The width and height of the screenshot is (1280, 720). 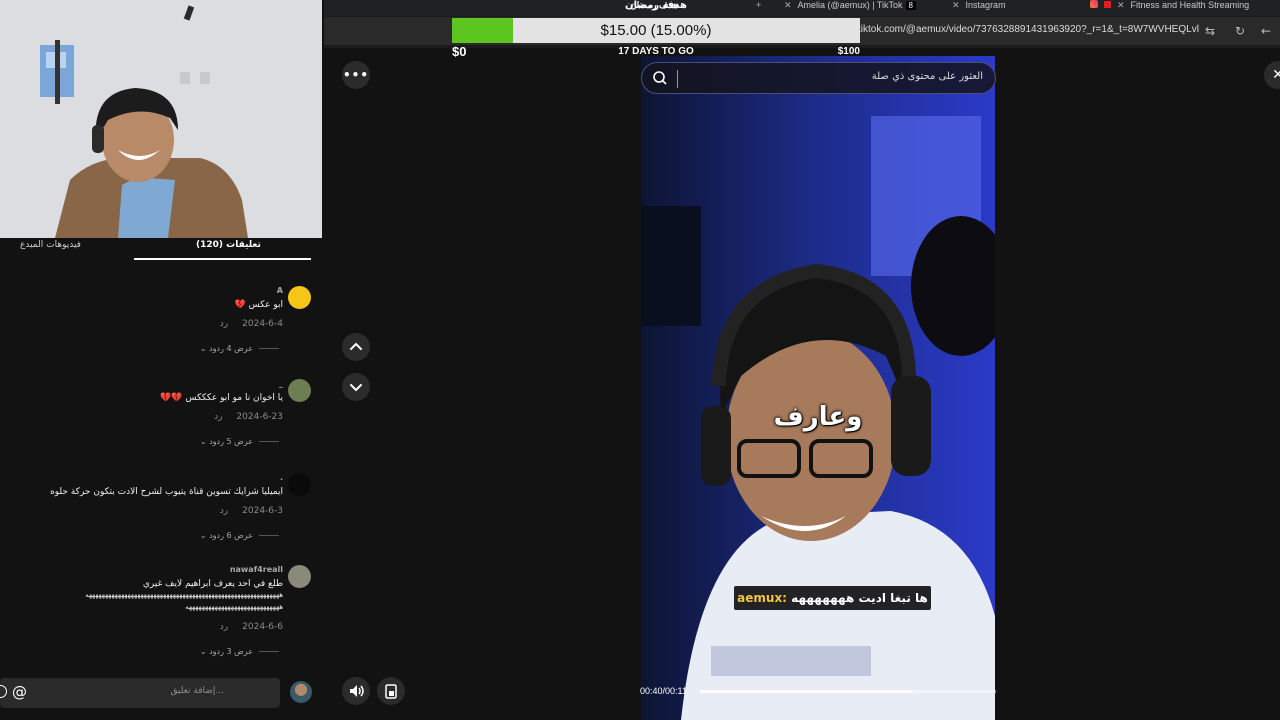 What do you see at coordinates (231, 441) in the screenshot?
I see `view-replies-label: عرض 5 ردود` at bounding box center [231, 441].